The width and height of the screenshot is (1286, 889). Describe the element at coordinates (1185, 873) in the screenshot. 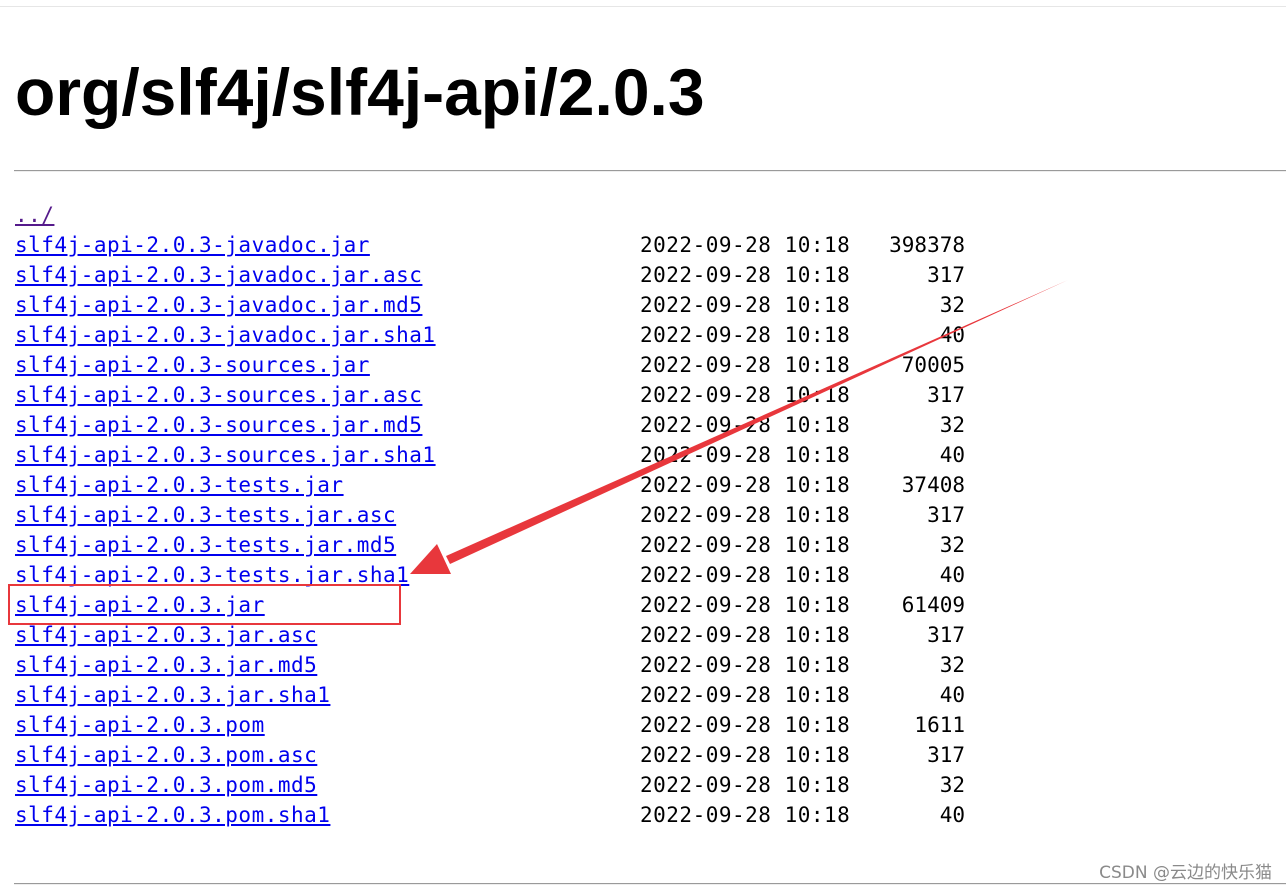

I see `watermark: CSDN @云边的快乐猫` at that location.